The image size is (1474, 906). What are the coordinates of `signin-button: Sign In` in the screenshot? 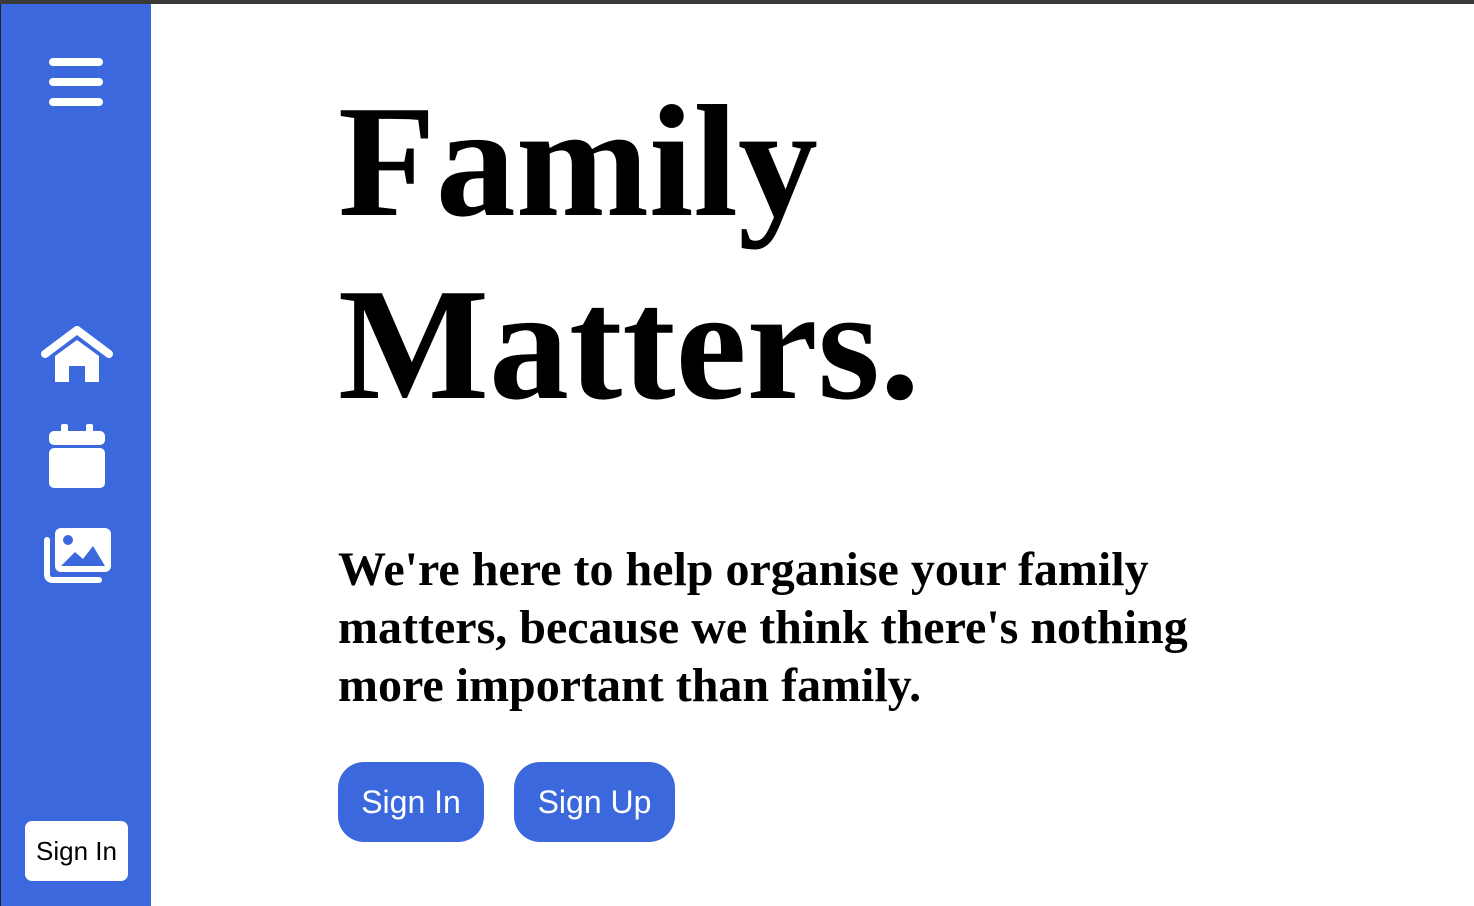 It's located at (411, 802).